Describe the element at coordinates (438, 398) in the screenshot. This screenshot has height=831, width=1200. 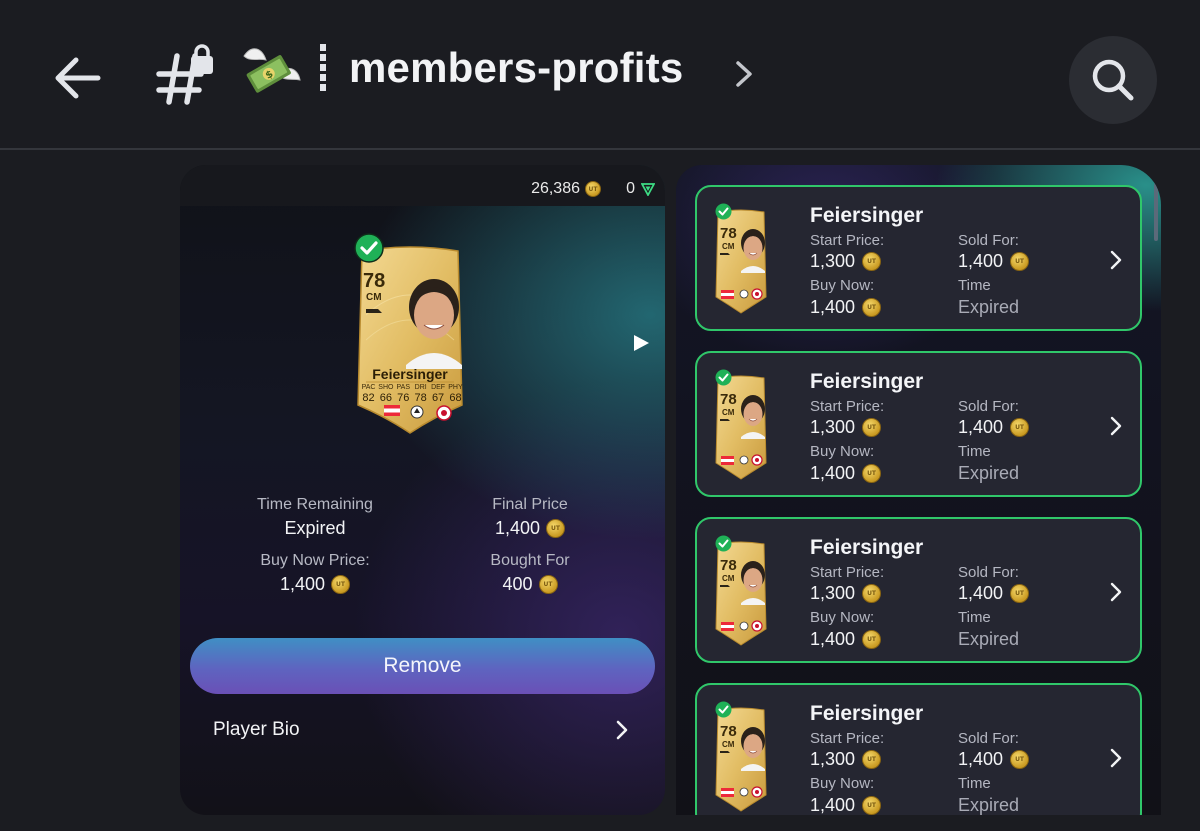
I see `stat-value: 67` at that location.